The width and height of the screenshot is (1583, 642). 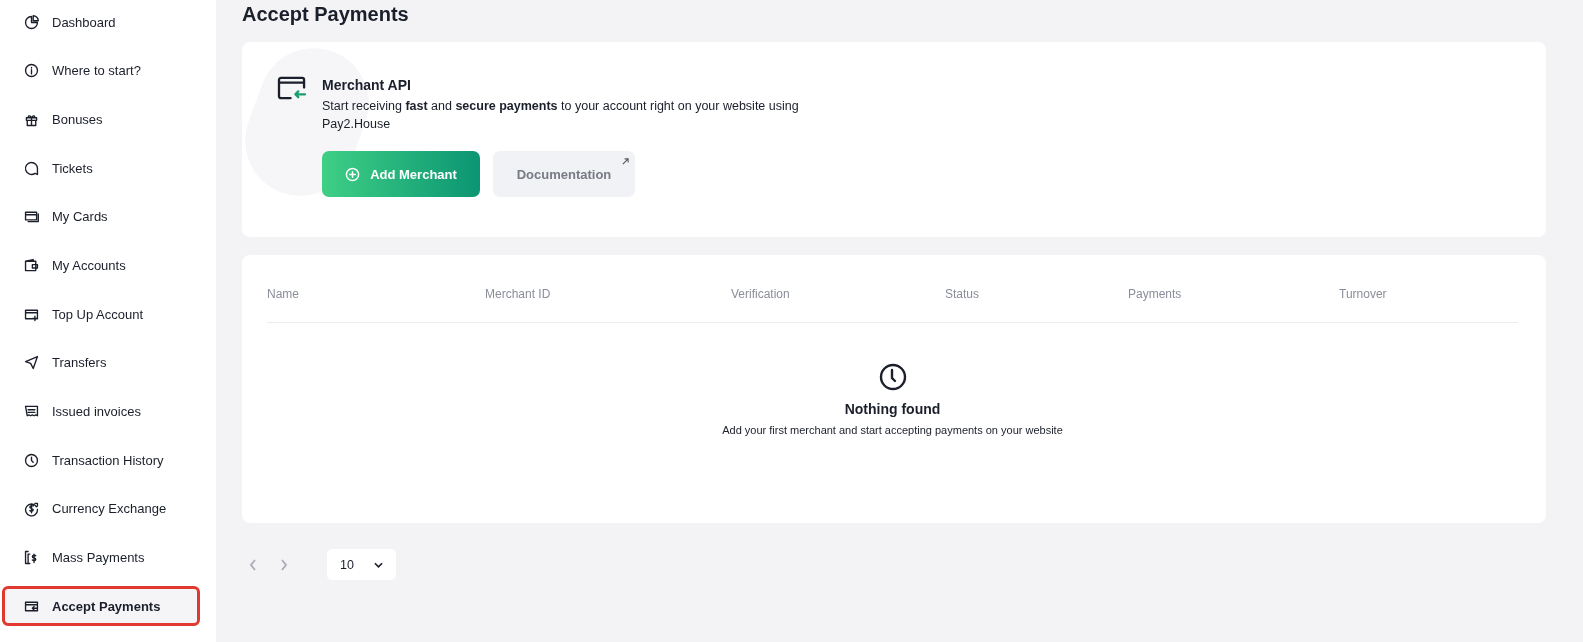 What do you see at coordinates (101, 119) in the screenshot?
I see `sidebar-item: Bonuses` at bounding box center [101, 119].